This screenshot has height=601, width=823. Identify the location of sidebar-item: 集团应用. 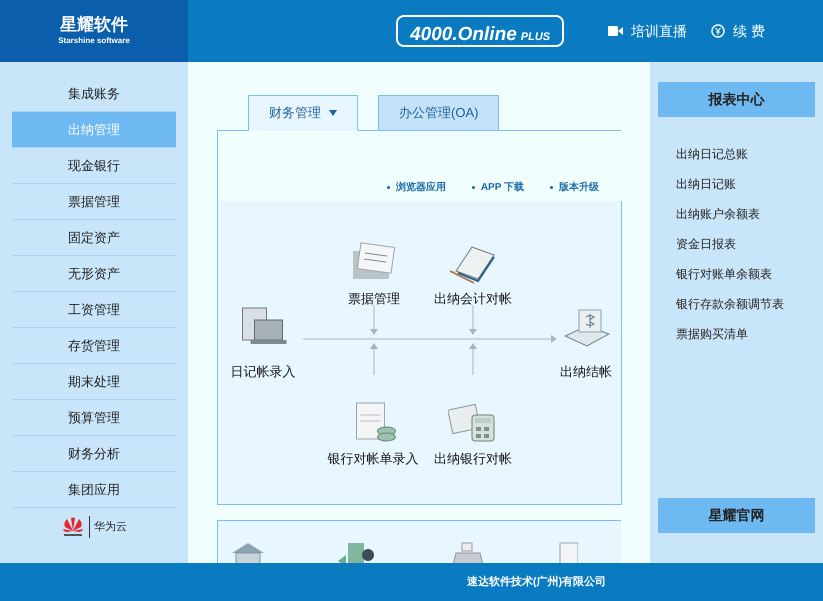
(94, 490).